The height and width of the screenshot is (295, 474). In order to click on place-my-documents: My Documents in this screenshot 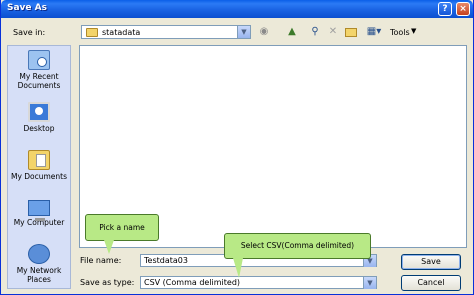, I will do `click(39, 165)`.